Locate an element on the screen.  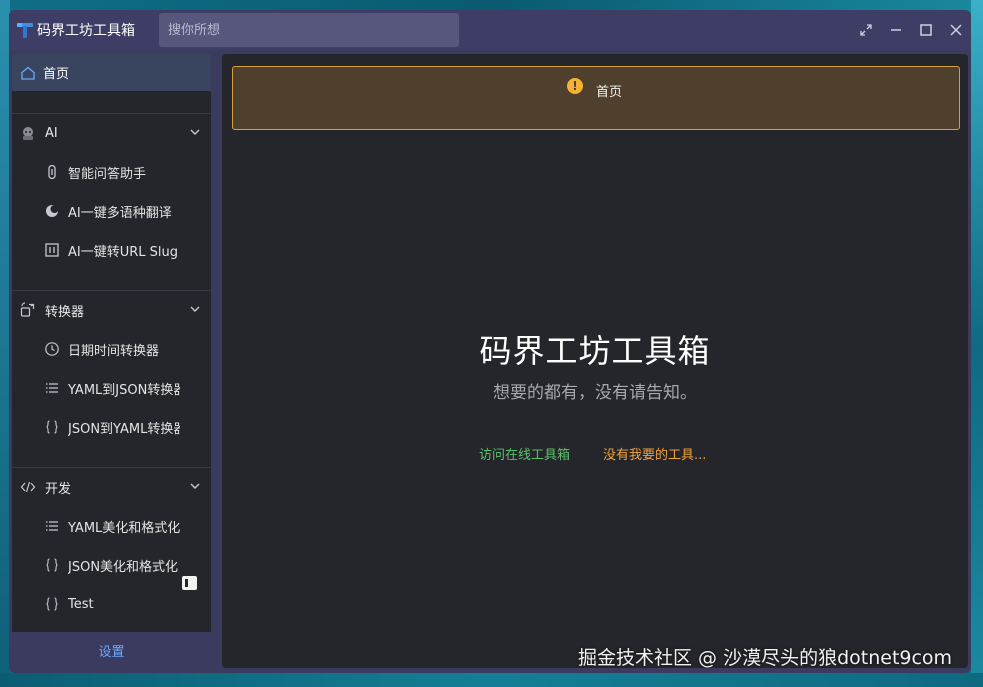
online-toolbox-link: 访问在线工具箱 is located at coordinates (524, 453).